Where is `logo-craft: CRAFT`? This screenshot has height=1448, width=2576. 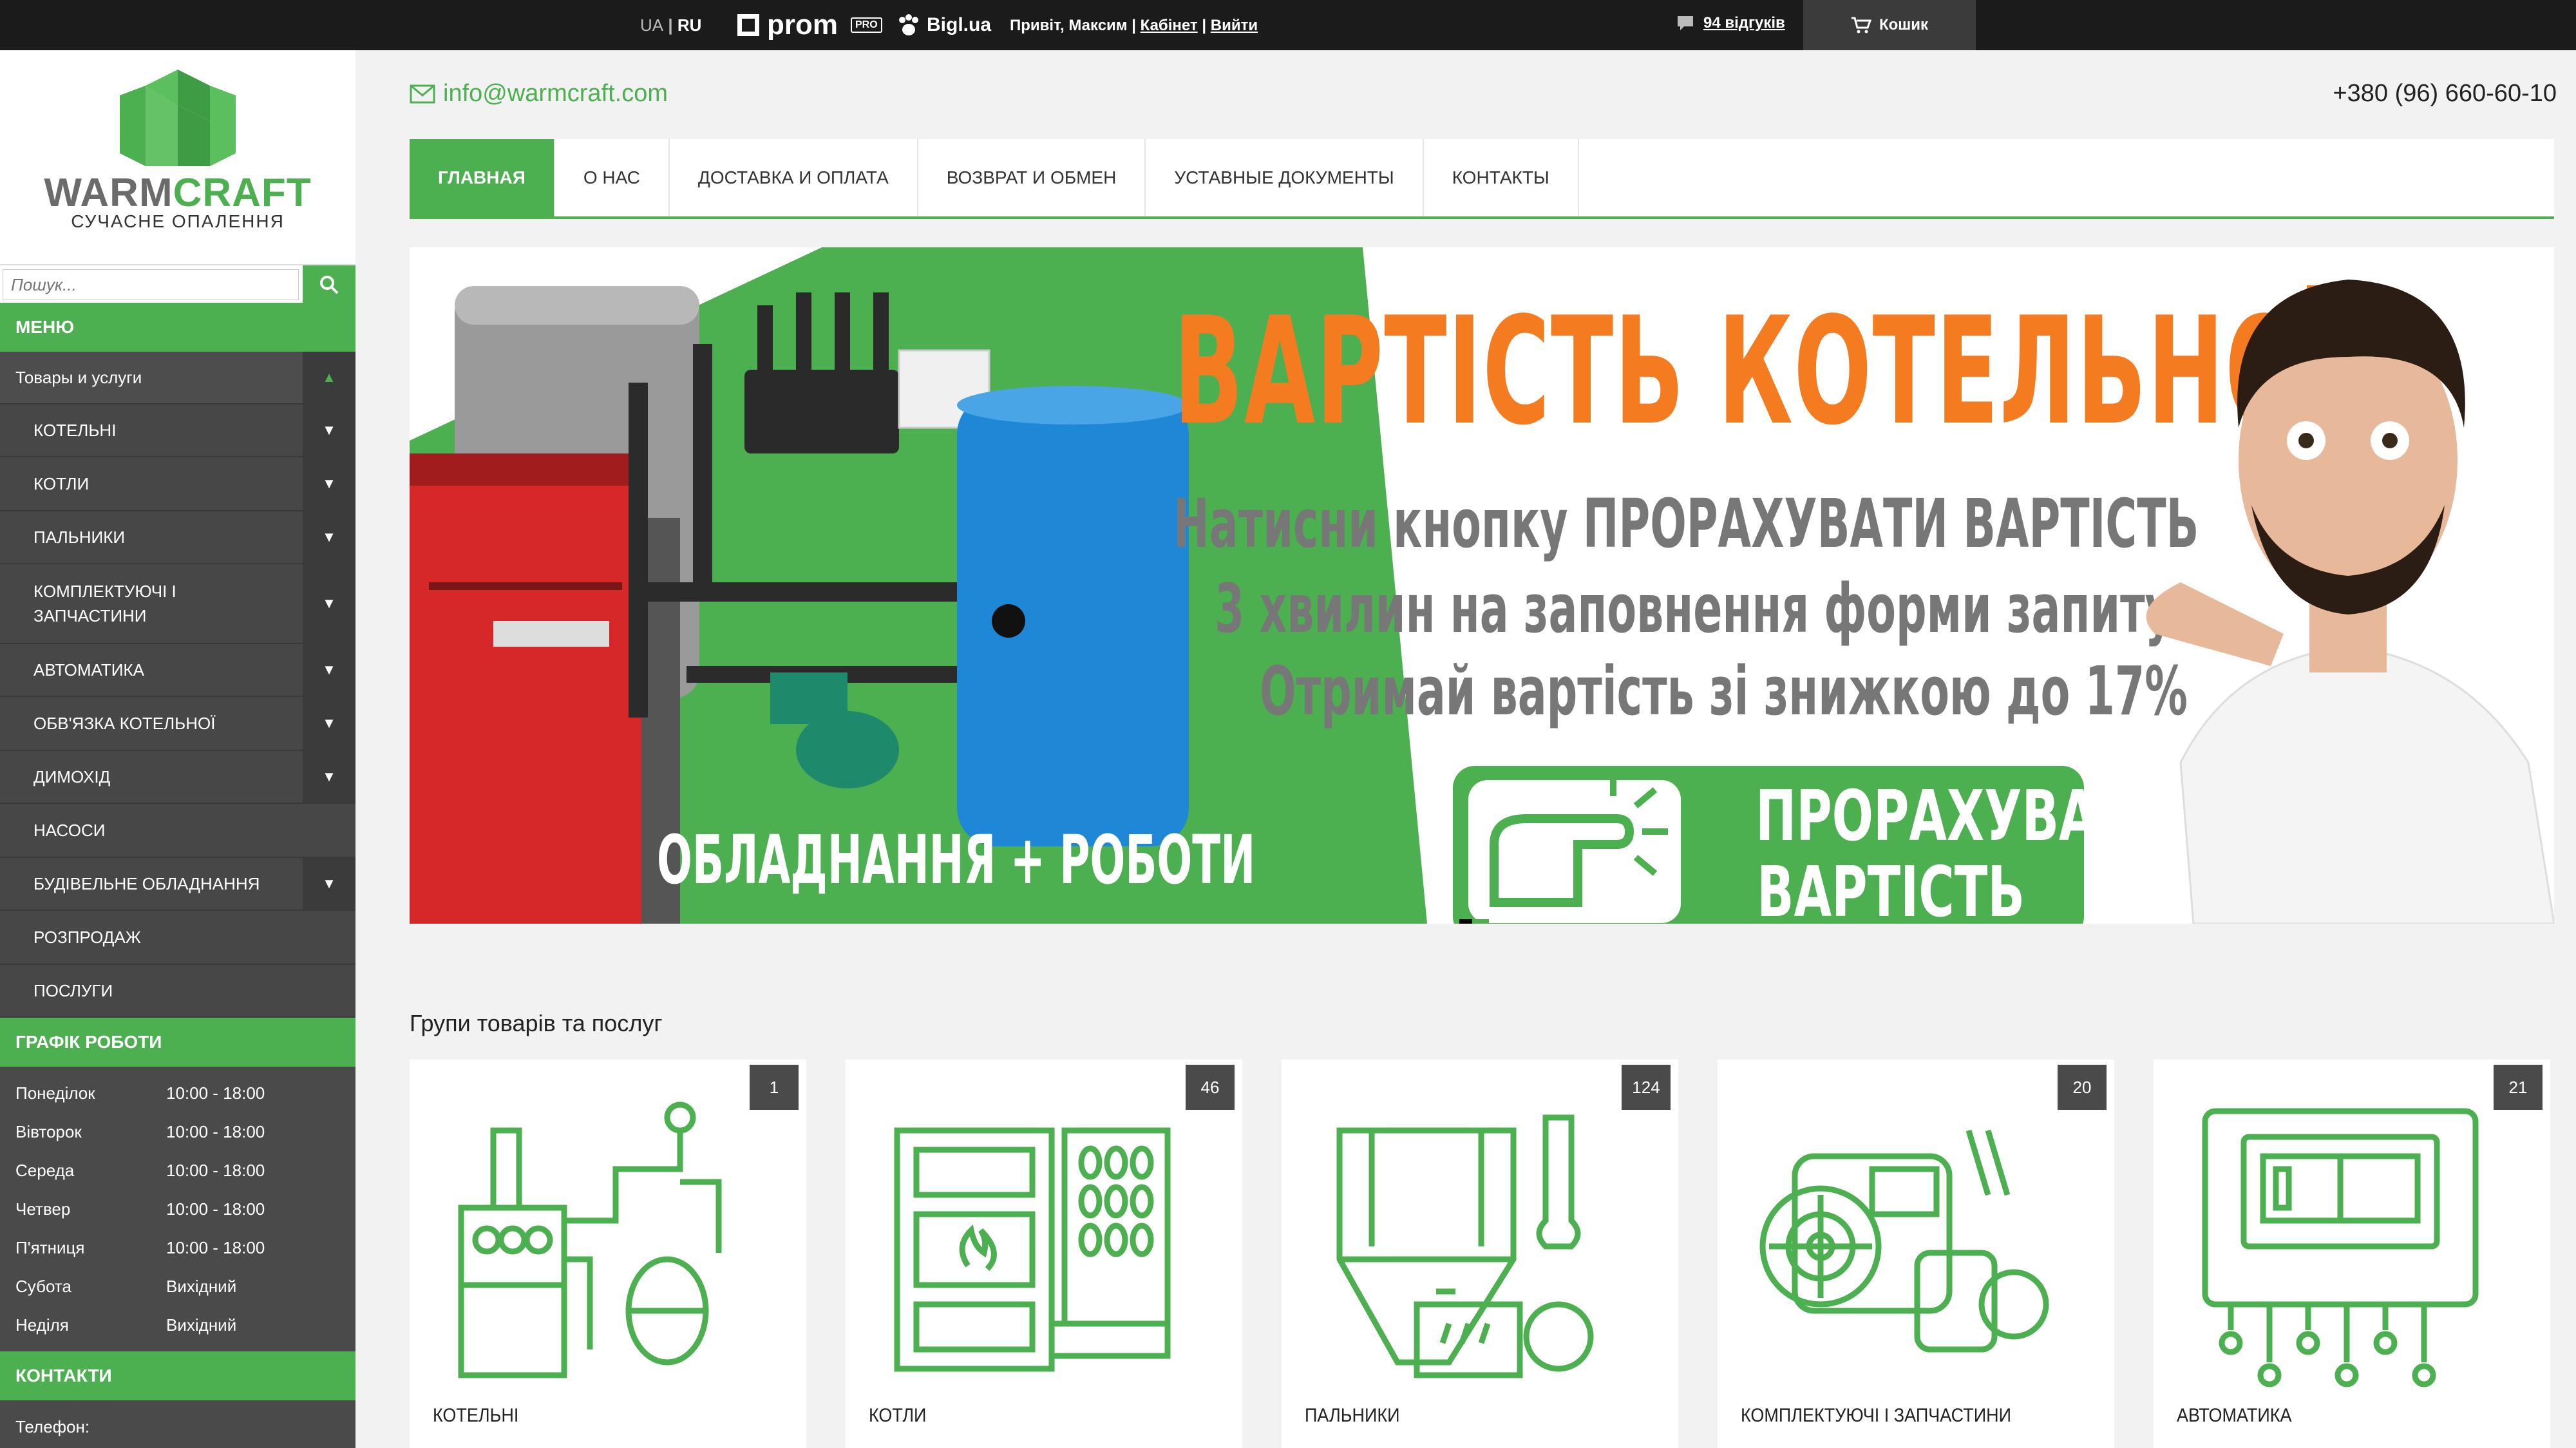
logo-craft: CRAFT is located at coordinates (242, 193).